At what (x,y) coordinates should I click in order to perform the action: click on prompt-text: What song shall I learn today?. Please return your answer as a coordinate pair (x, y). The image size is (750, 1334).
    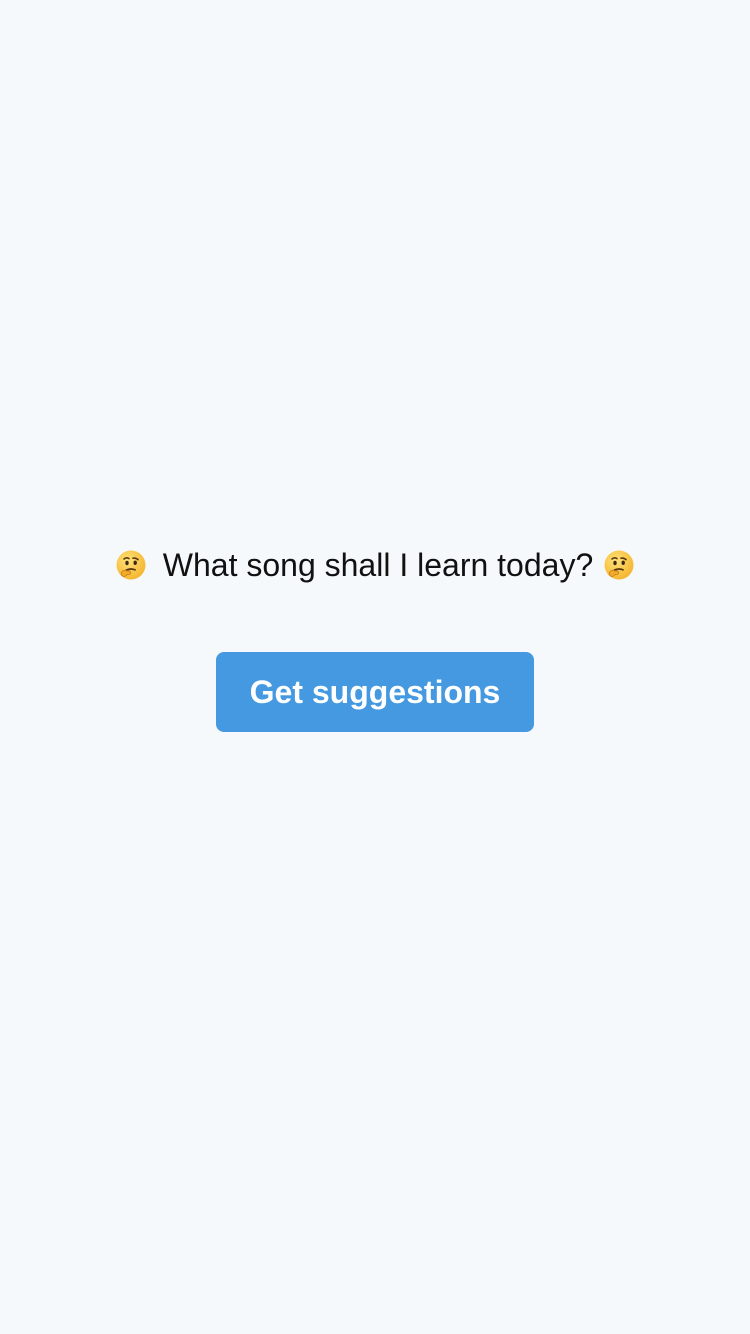
    Looking at the image, I should click on (378, 565).